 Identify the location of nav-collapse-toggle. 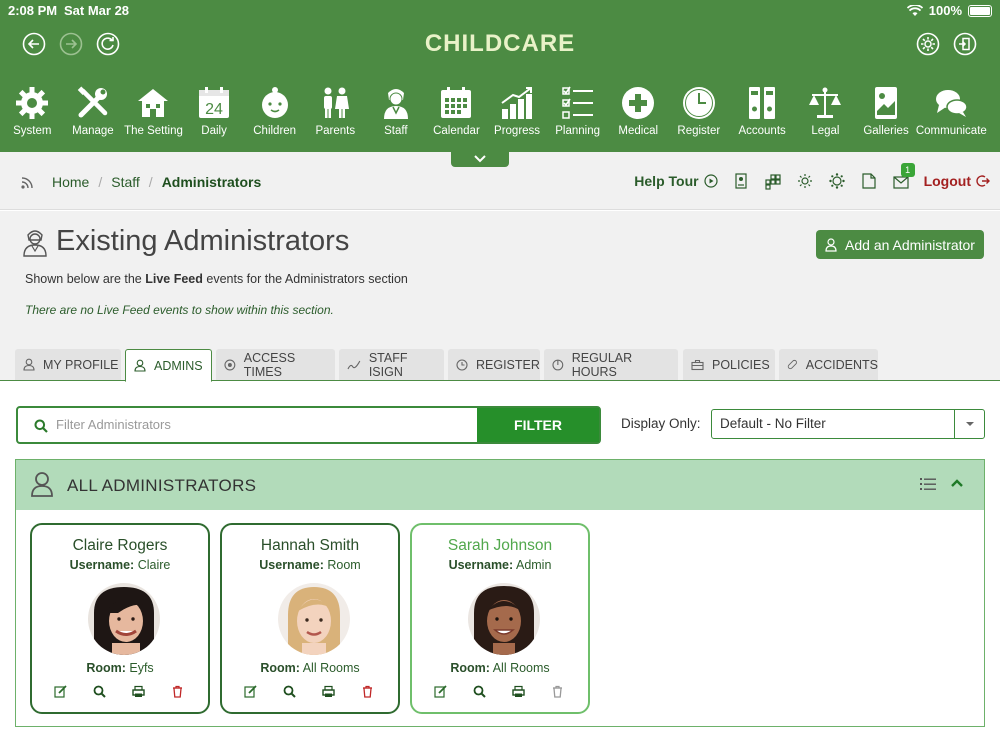
(480, 159).